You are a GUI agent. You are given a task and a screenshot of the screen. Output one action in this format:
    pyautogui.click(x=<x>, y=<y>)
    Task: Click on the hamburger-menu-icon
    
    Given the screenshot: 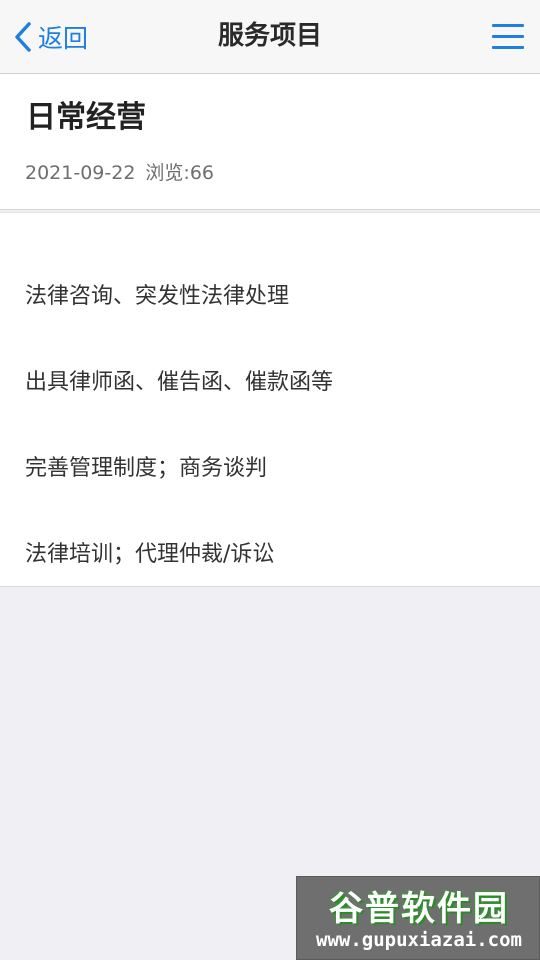 What is the action you would take?
    pyautogui.click(x=509, y=37)
    